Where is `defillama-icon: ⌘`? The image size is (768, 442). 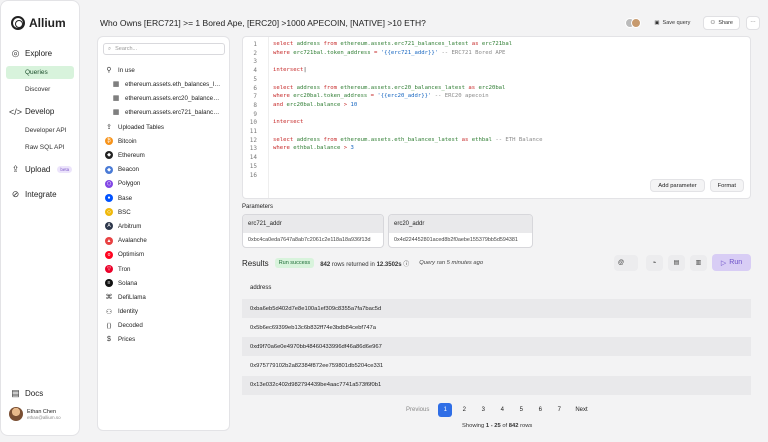 defillama-icon: ⌘ is located at coordinates (109, 298).